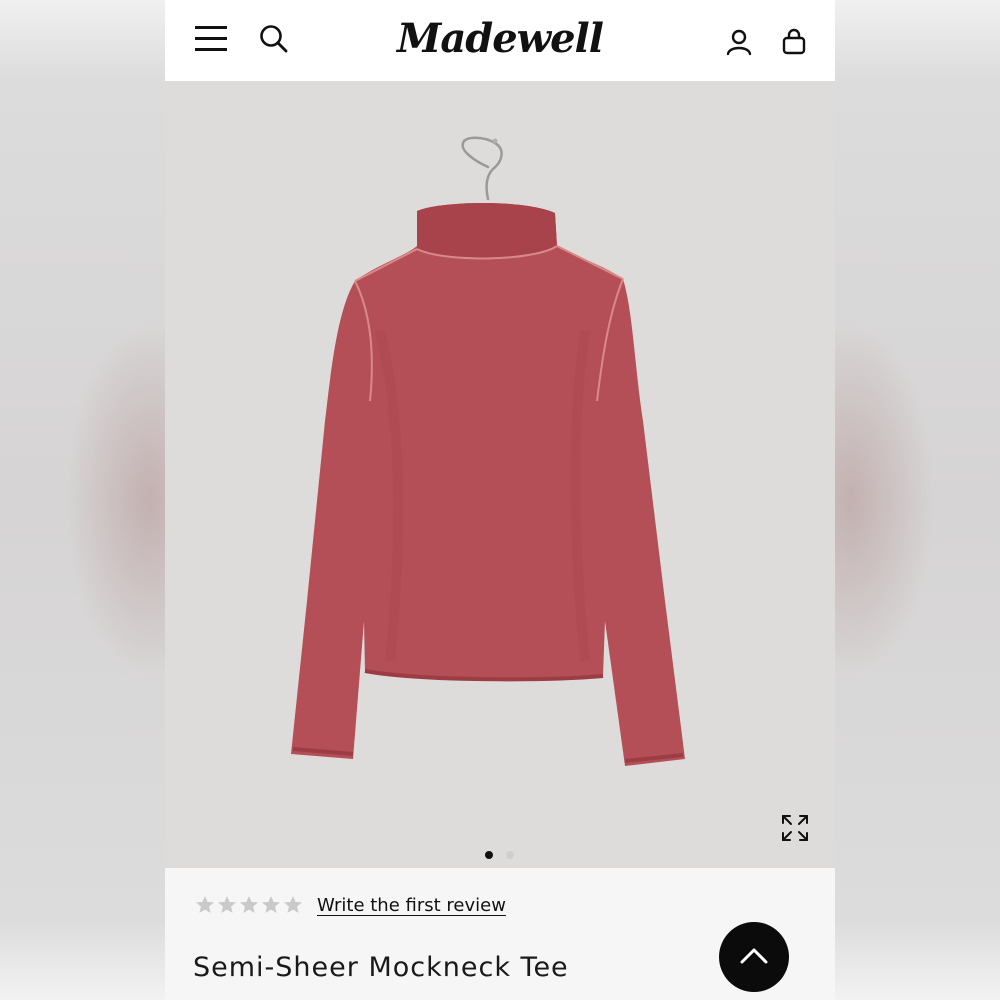  I want to click on search-icon, so click(274, 39).